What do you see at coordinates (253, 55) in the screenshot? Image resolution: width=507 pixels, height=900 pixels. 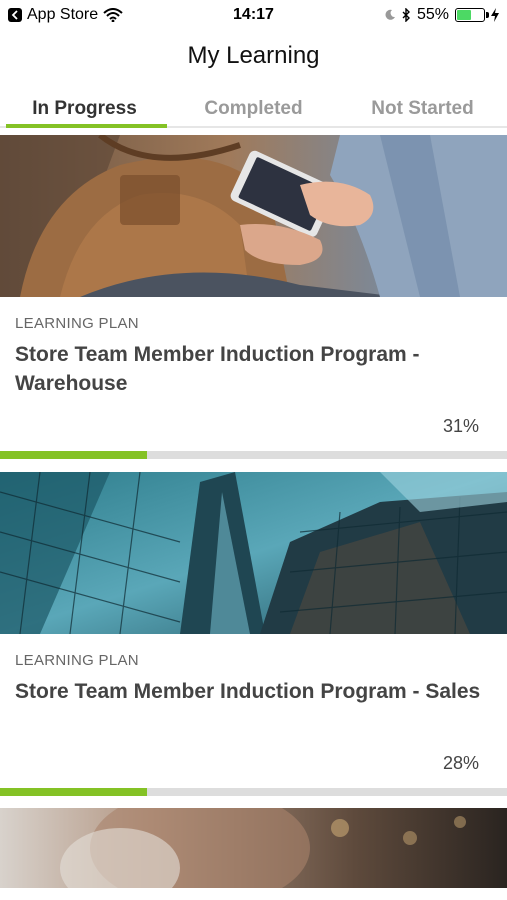 I see `page-title: My Learning` at bounding box center [253, 55].